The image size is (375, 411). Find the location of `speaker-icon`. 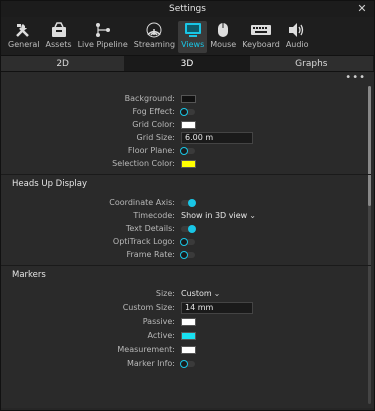

speaker-icon is located at coordinates (297, 30).